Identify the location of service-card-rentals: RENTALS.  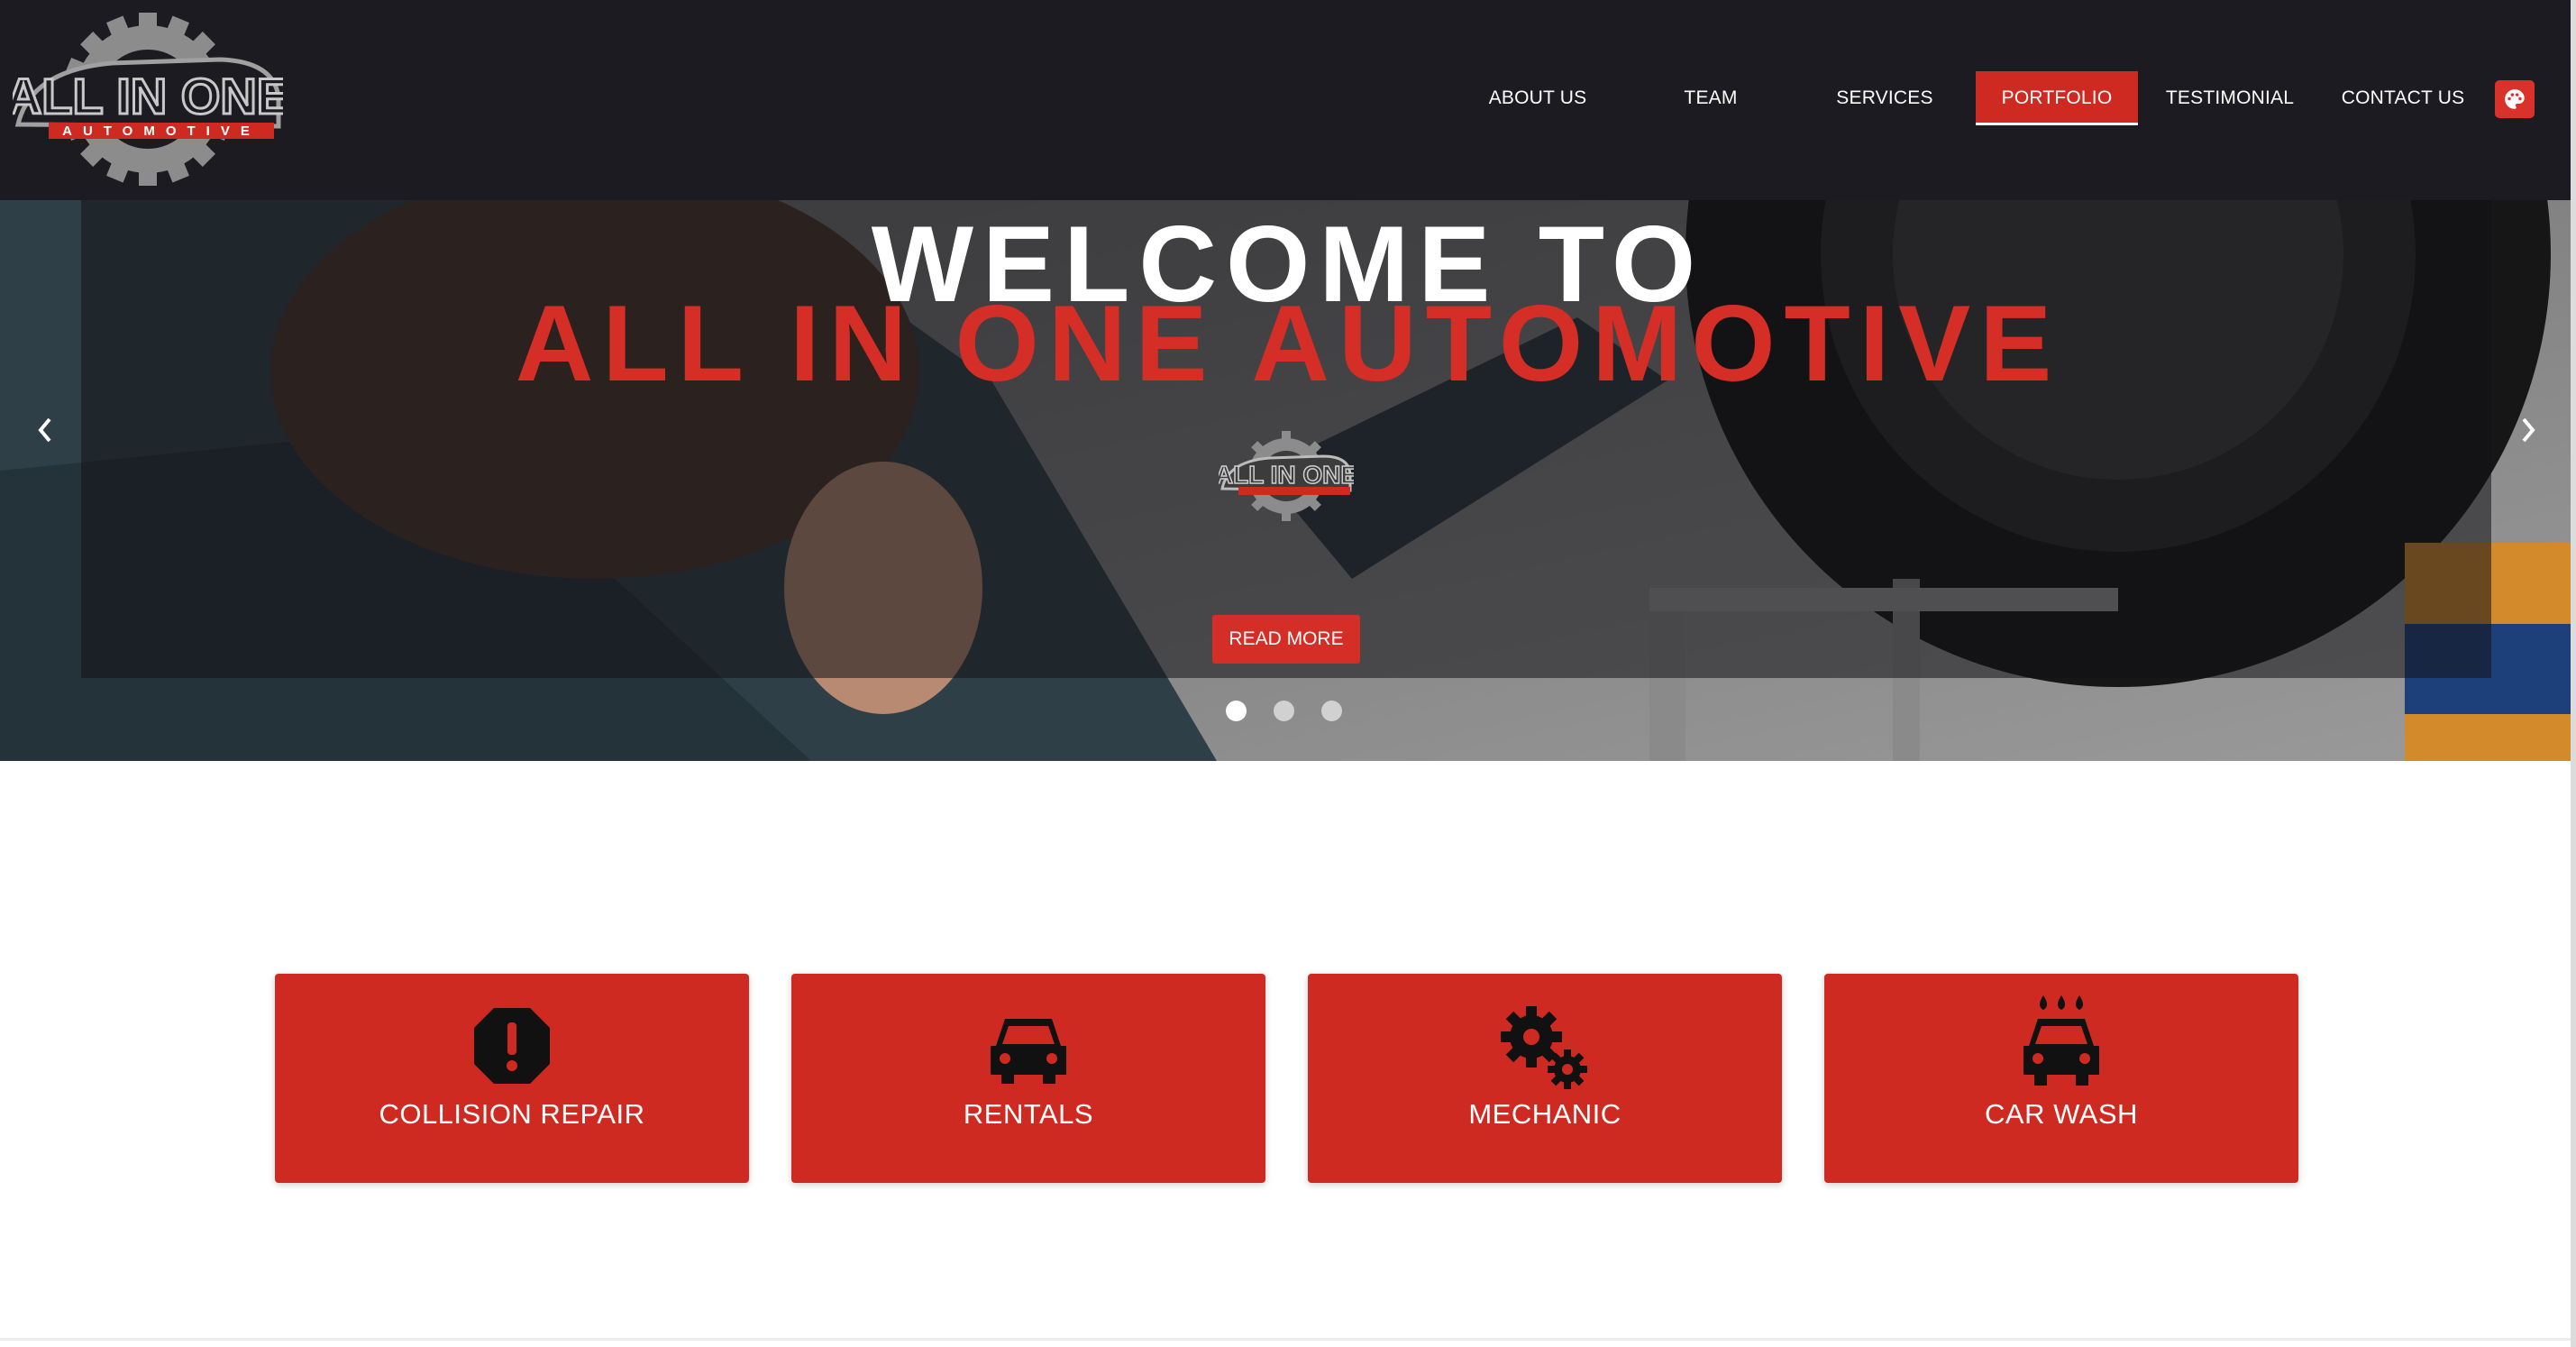
(1028, 1078).